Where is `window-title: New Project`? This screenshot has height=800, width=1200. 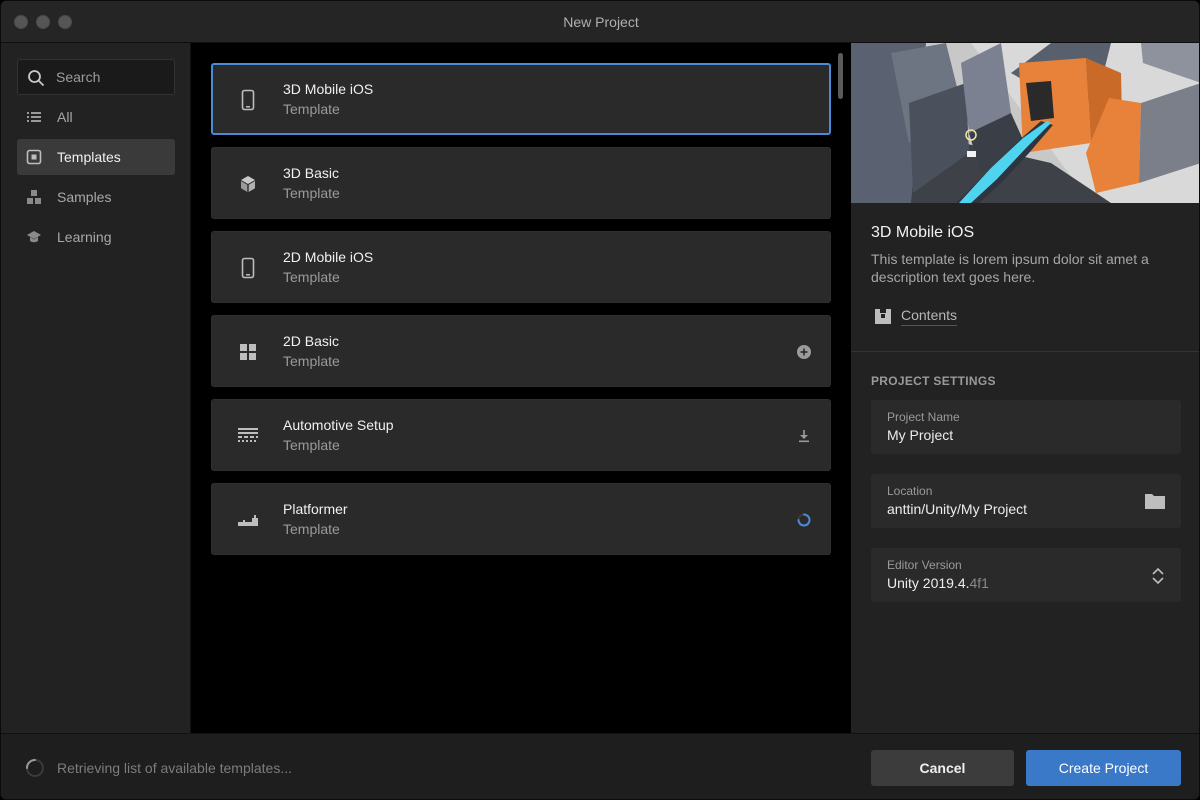
window-title: New Project is located at coordinates (601, 22).